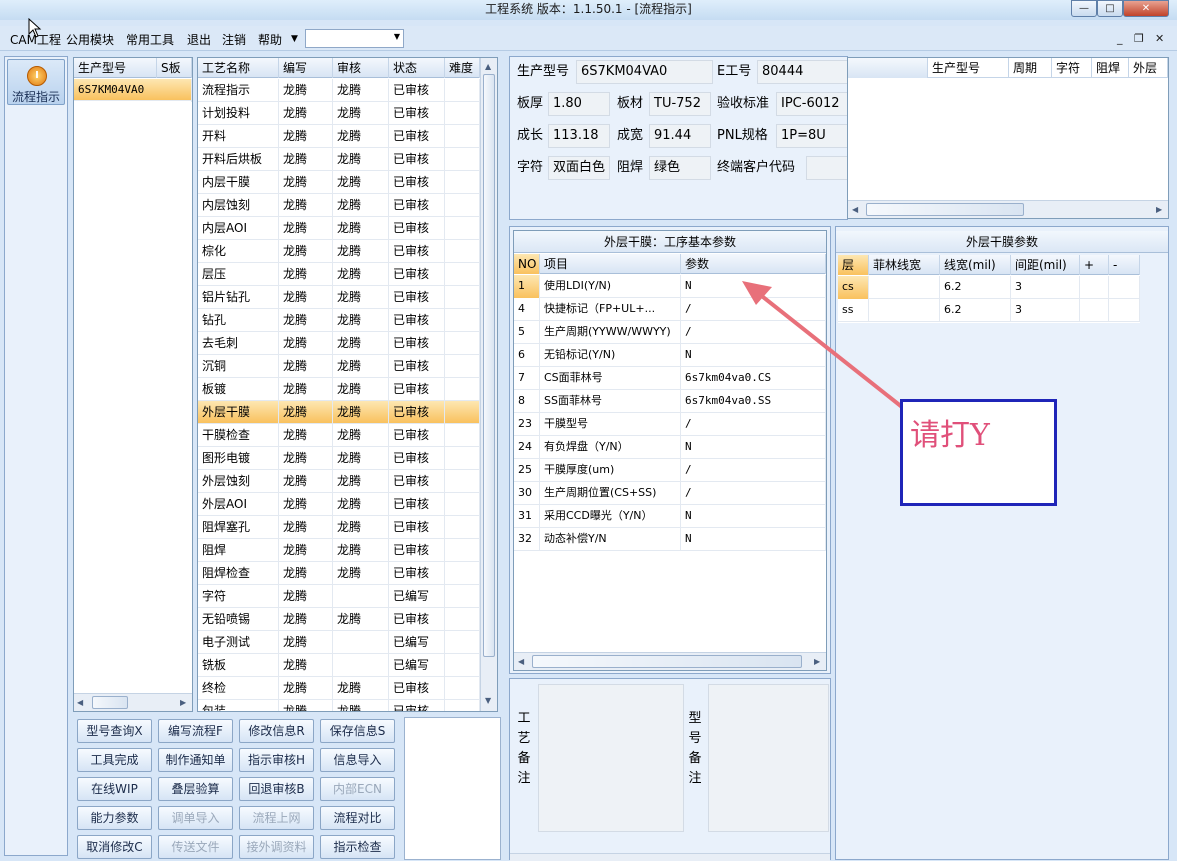 This screenshot has height=861, width=1177. What do you see at coordinates (195, 731) in the screenshot?
I see `action-button: 编写流程F` at bounding box center [195, 731].